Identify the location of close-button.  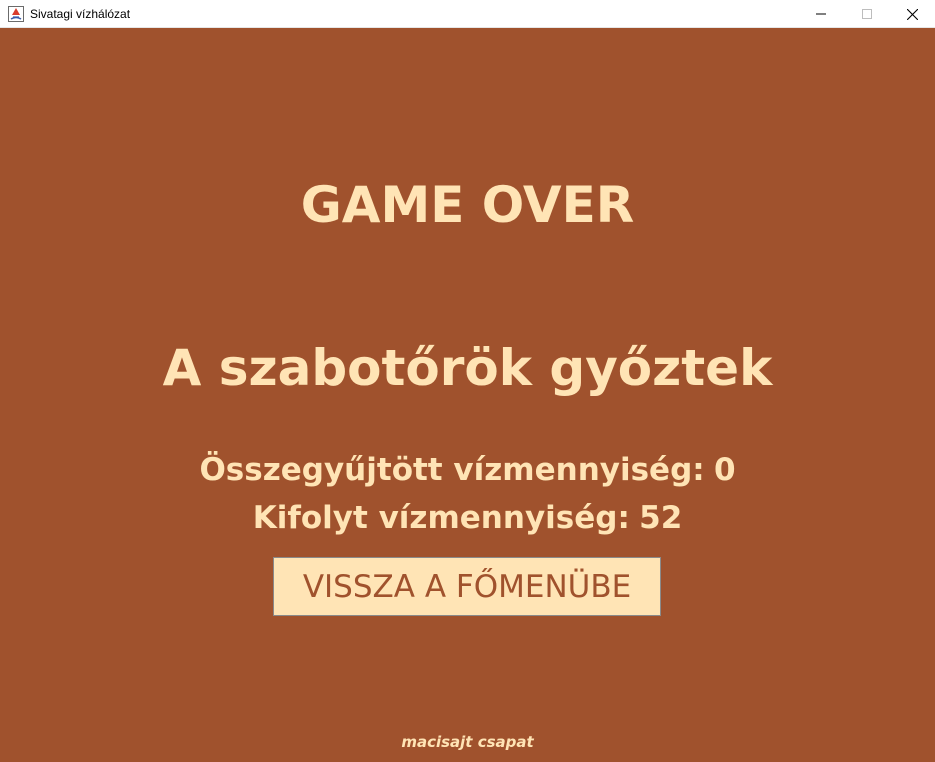
(912, 14).